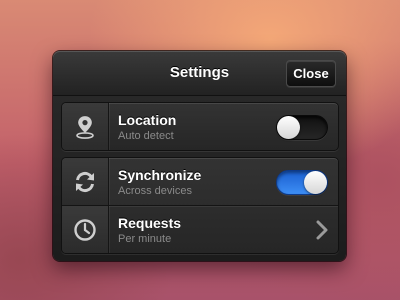 The width and height of the screenshot is (400, 300). I want to click on chevron-right-icon, so click(322, 230).